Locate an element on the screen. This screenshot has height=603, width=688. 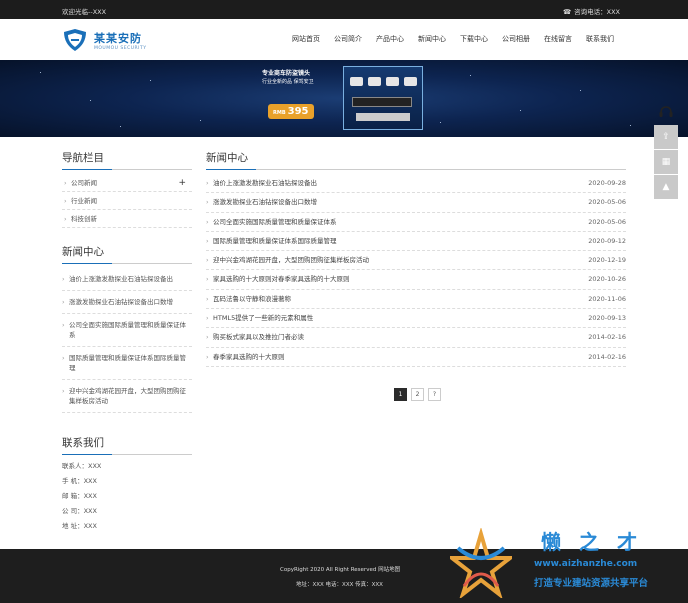
nav-album: 公司相册 is located at coordinates (516, 39).